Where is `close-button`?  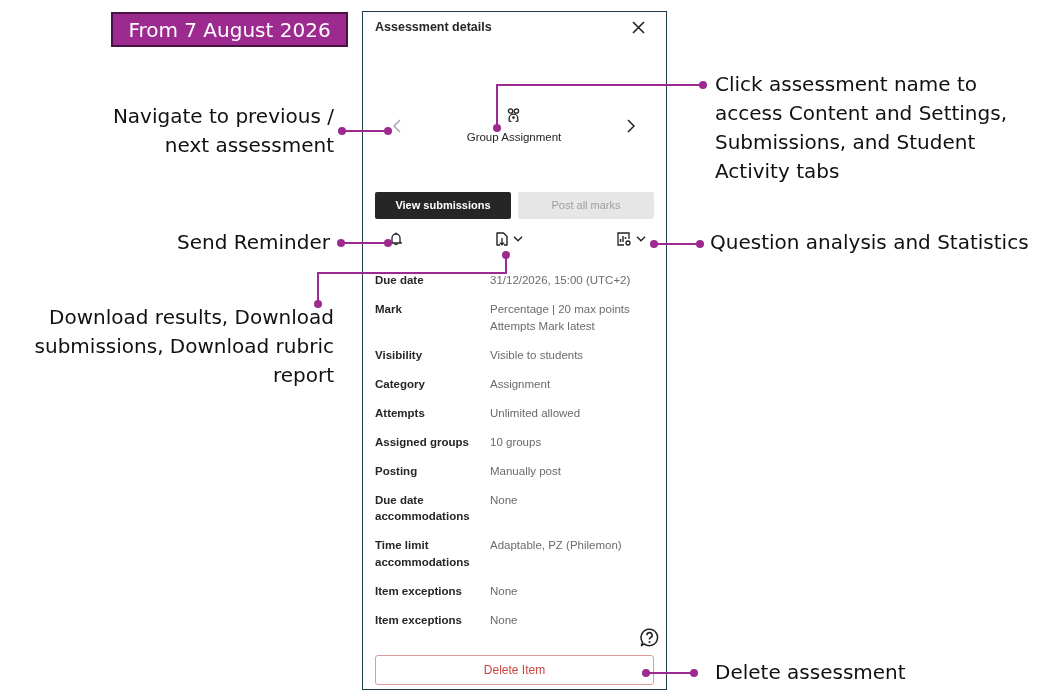 close-button is located at coordinates (638, 27).